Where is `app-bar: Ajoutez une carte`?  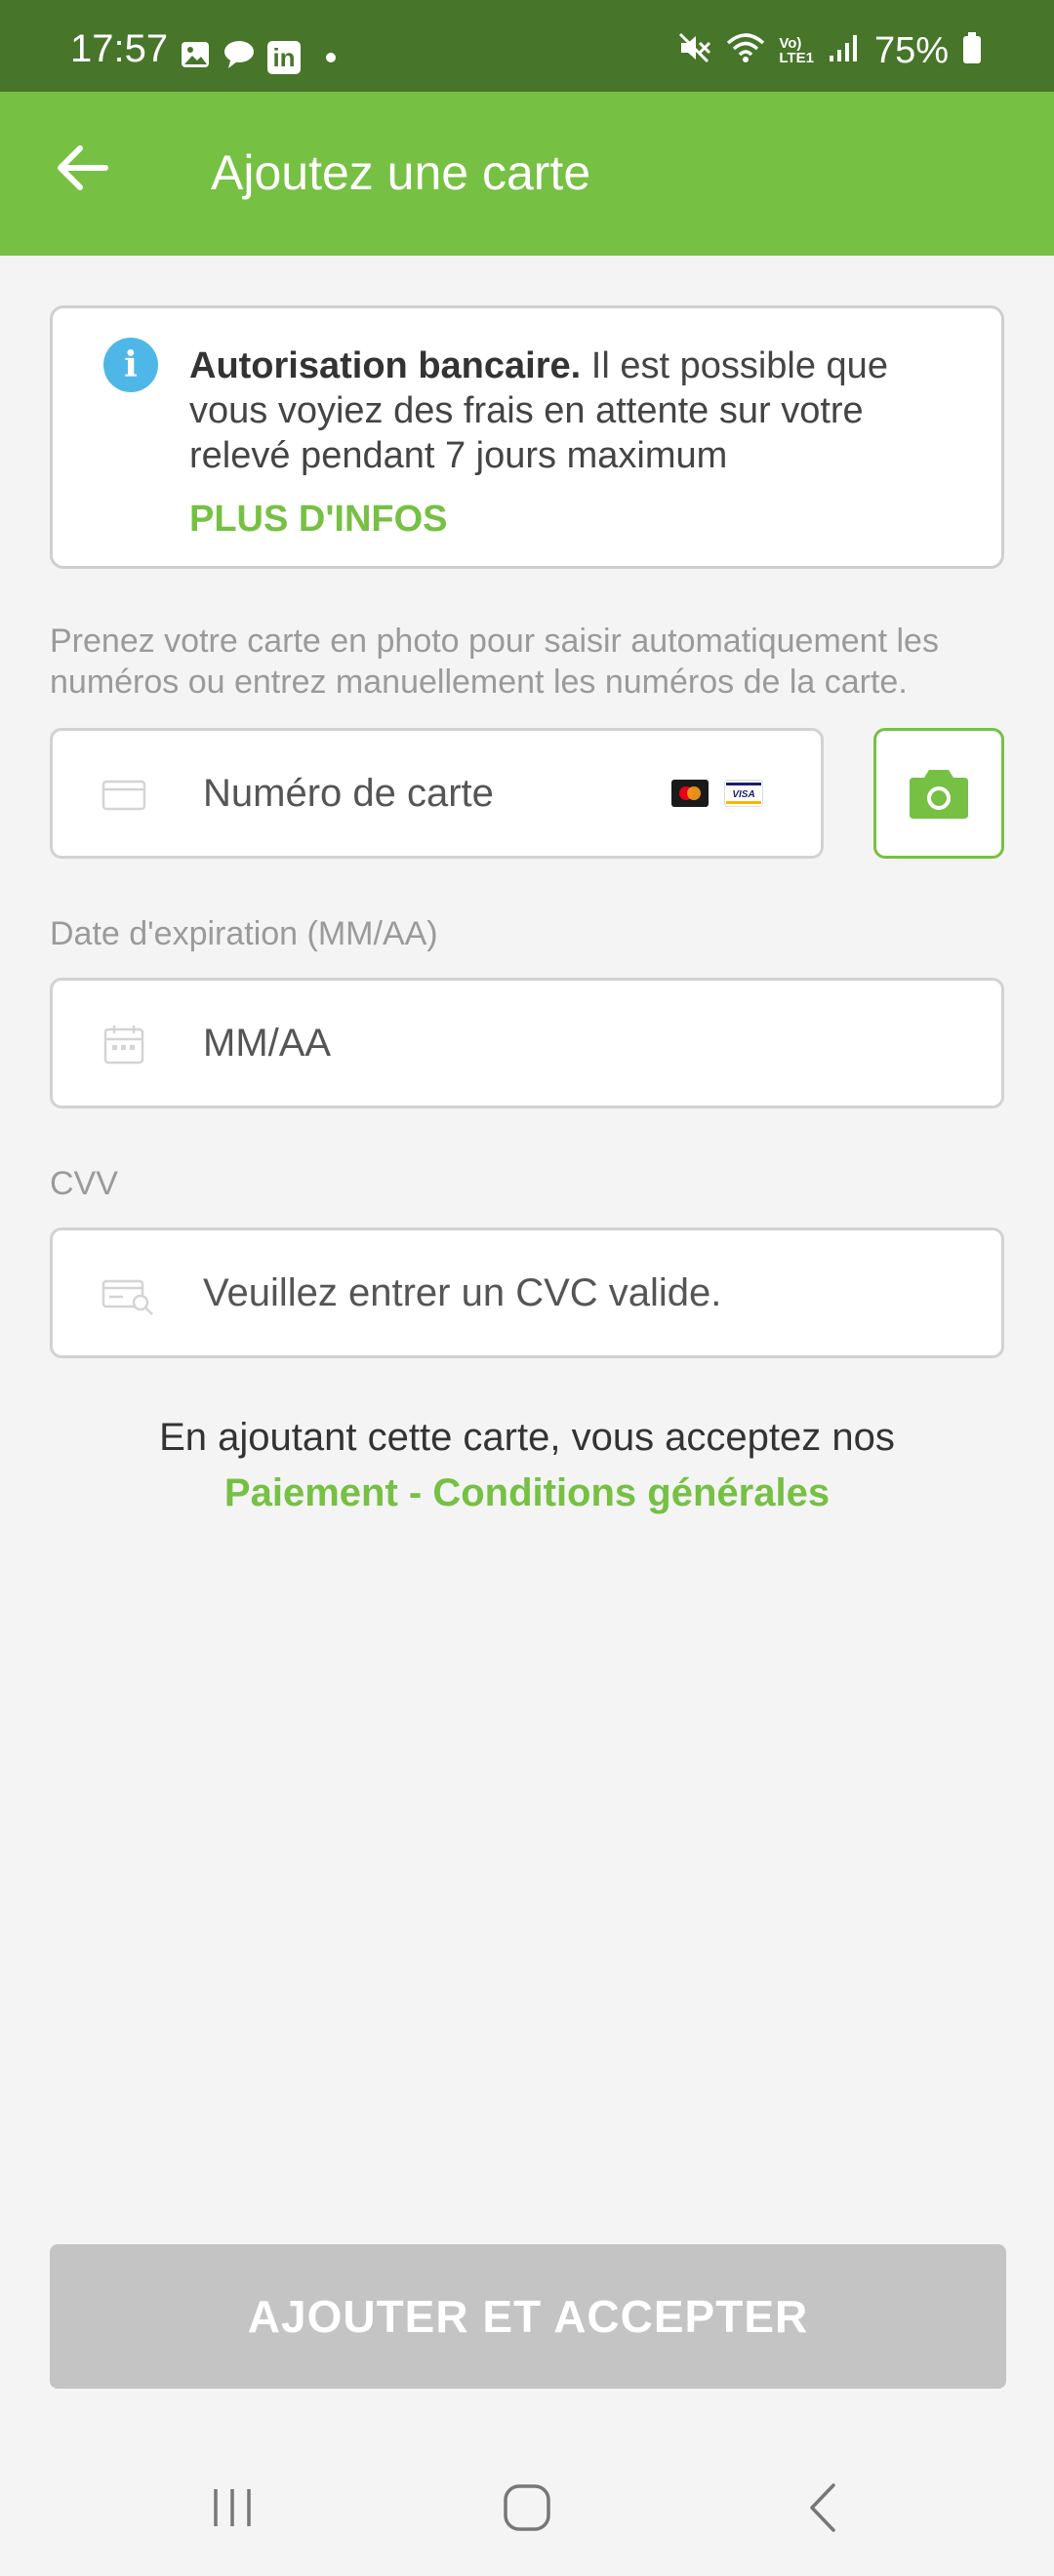
app-bar: Ajoutez une carte is located at coordinates (527, 174).